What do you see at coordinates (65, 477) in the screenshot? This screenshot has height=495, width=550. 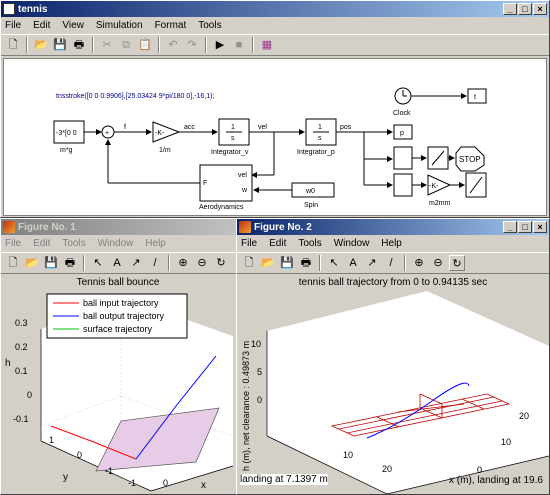 I see `fig1-ylabel2: y` at bounding box center [65, 477].